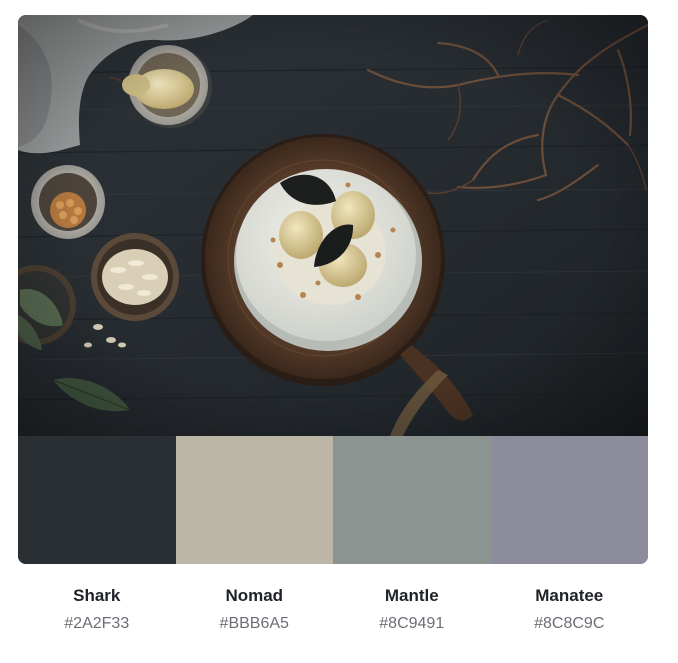  What do you see at coordinates (570, 610) in the screenshot?
I see `color-label-manatee: Manatee #8C8C9C` at bounding box center [570, 610].